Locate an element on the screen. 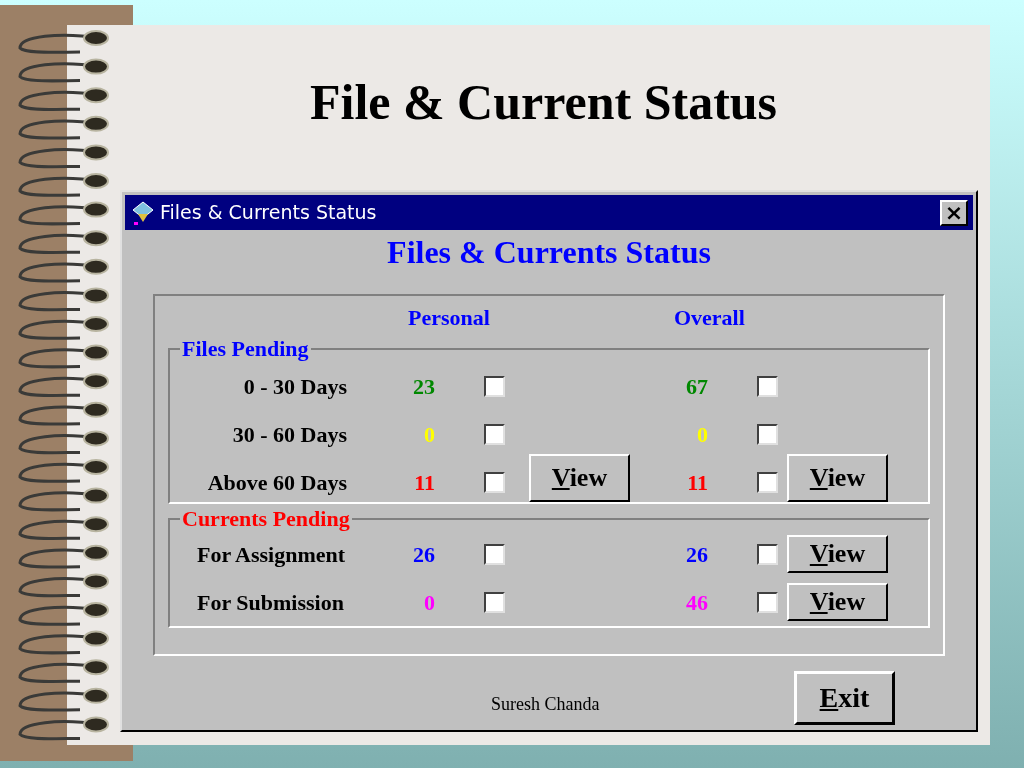 This screenshot has height=768, width=1024. exit-button: Exit is located at coordinates (844, 698).